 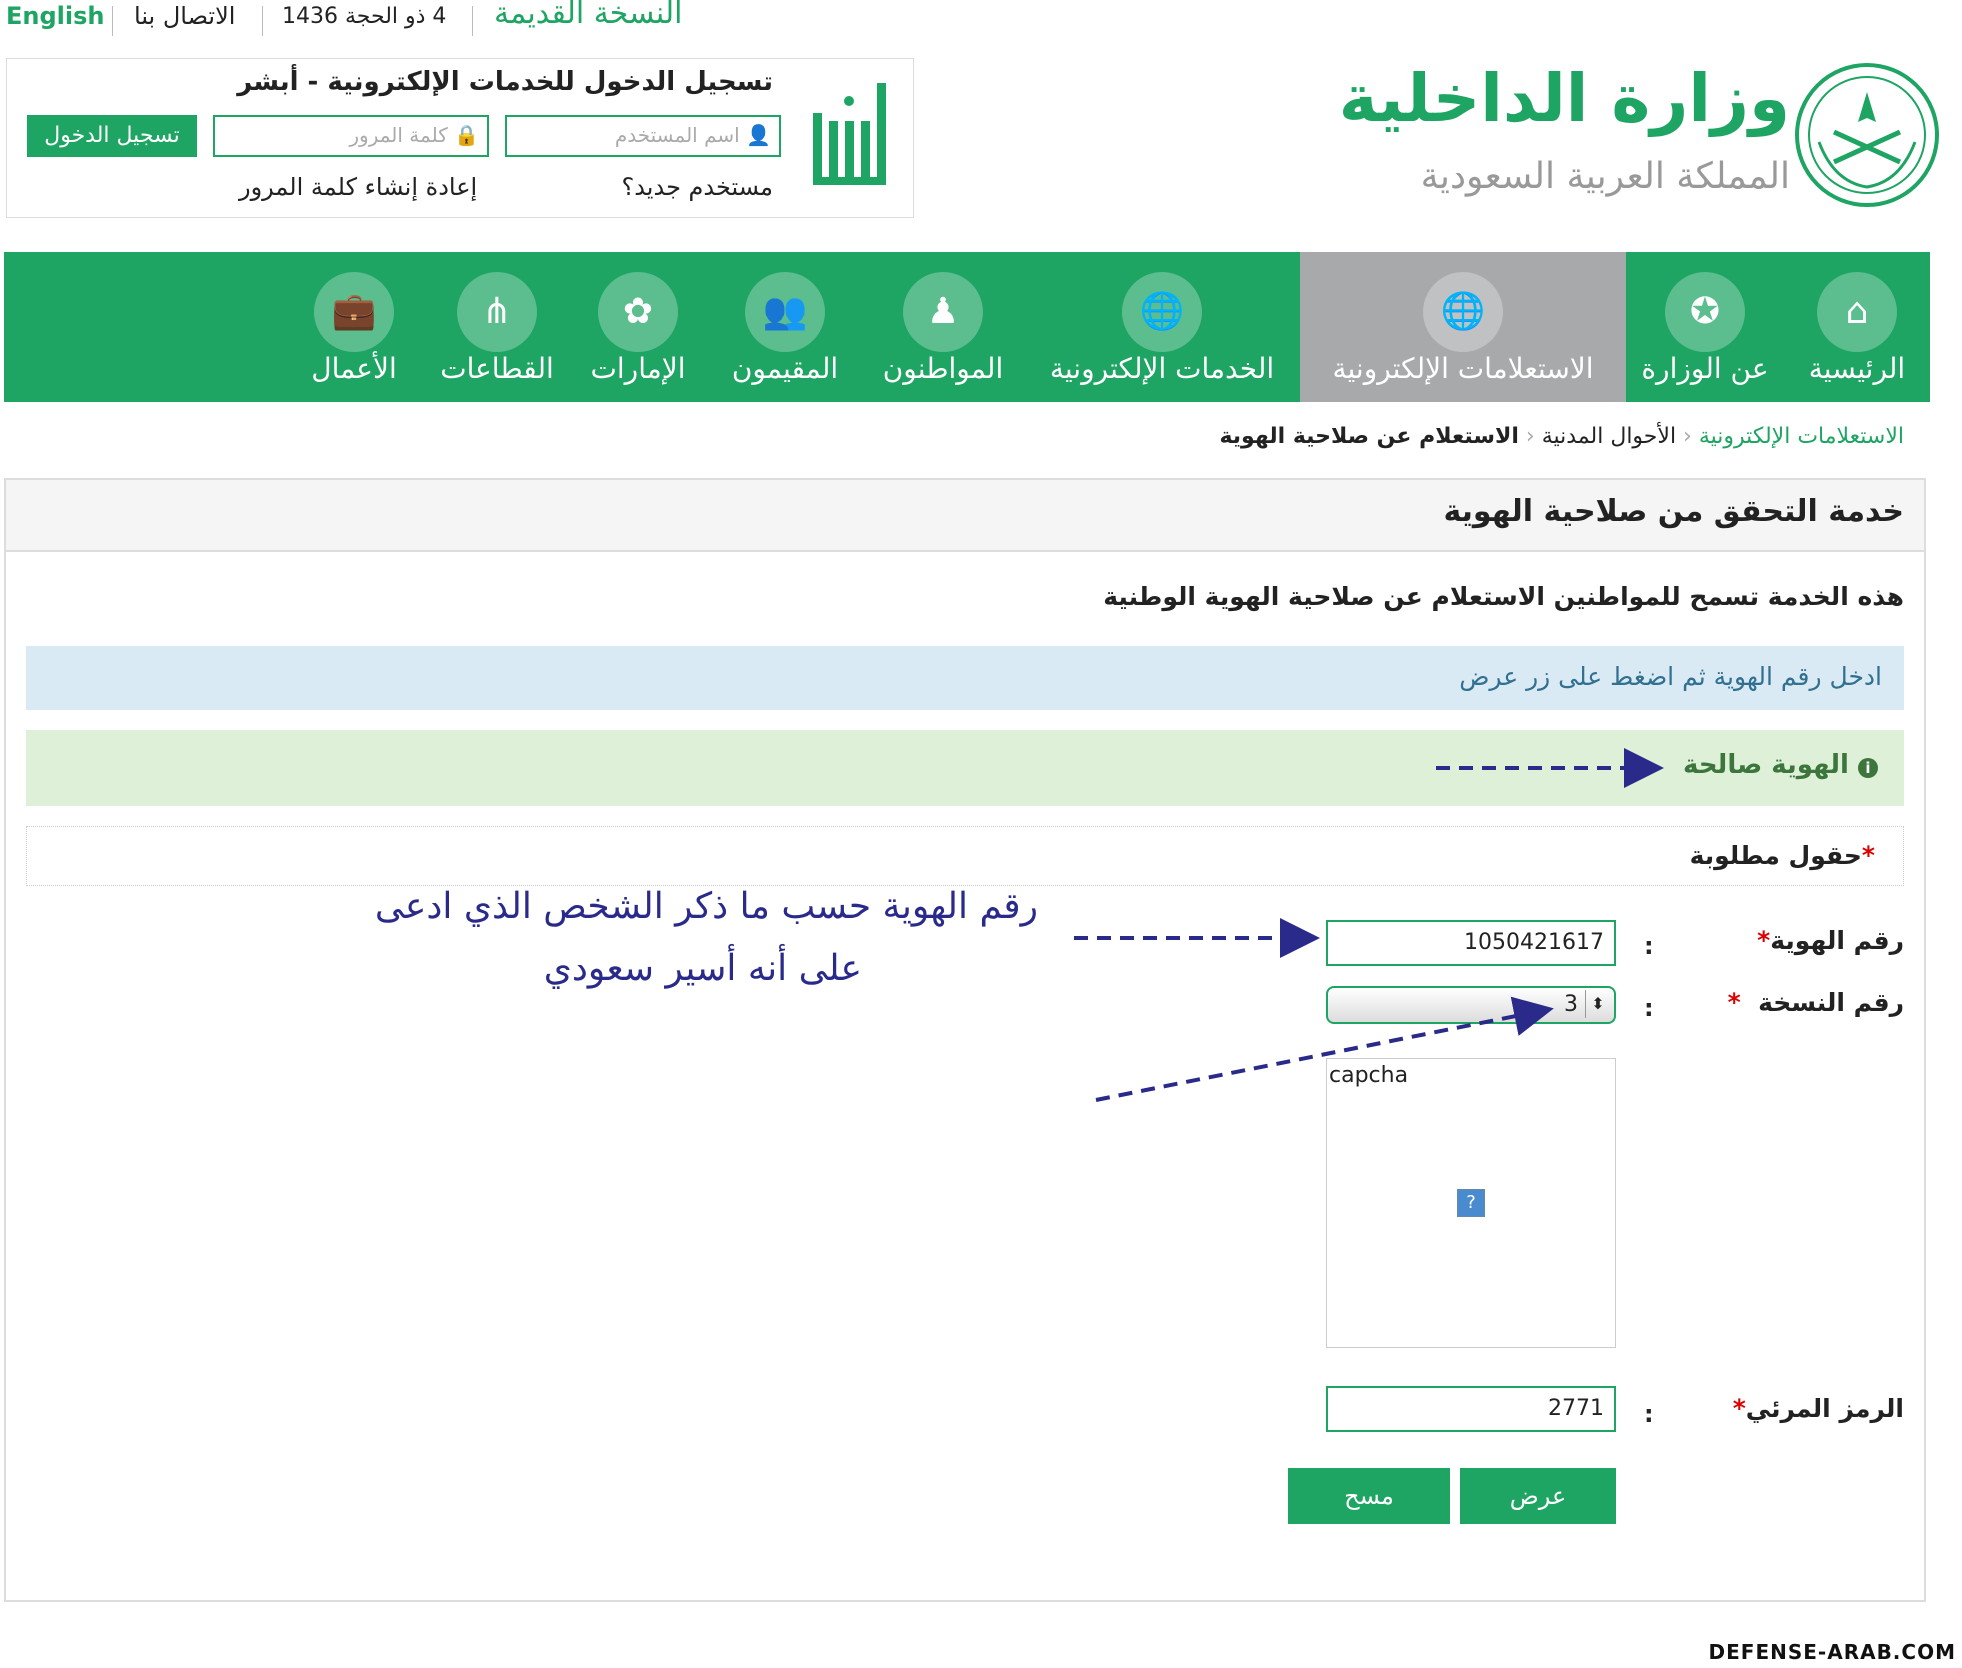 What do you see at coordinates (1324, 1049) in the screenshot?
I see `arrow-to-version` at bounding box center [1324, 1049].